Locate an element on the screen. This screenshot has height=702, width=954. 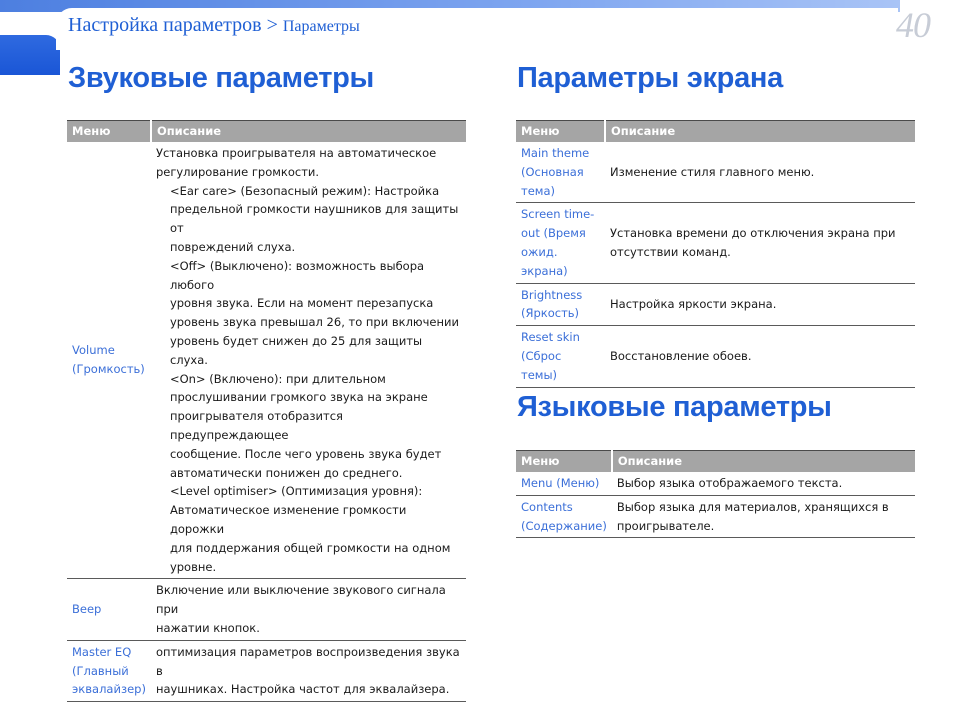
menu-item-master-eq: Master EQ (Главный эквалайзер) is located at coordinates (109, 671).